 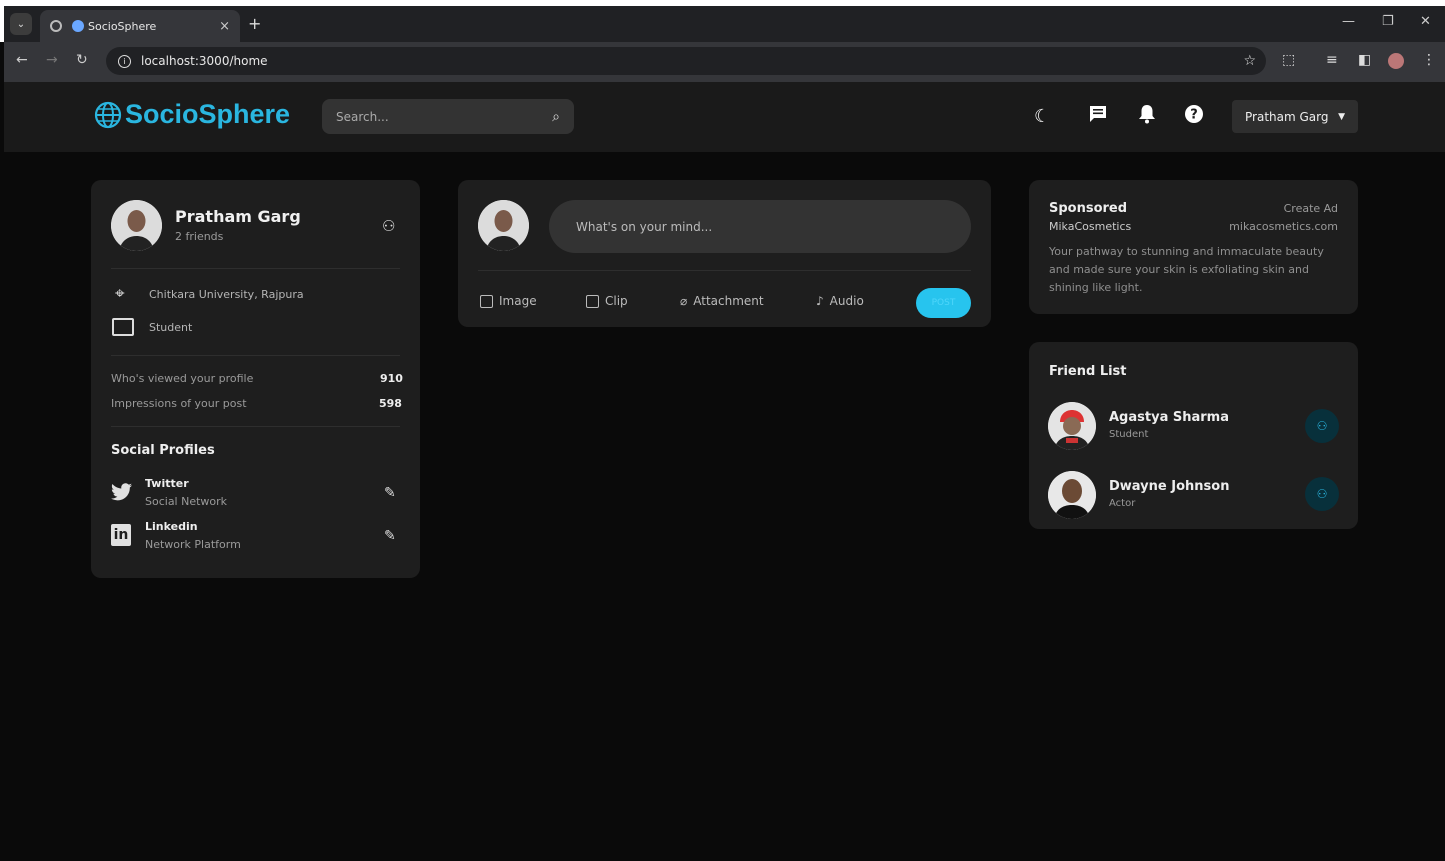 What do you see at coordinates (78, 26) in the screenshot?
I see `globe-favicon-icon` at bounding box center [78, 26].